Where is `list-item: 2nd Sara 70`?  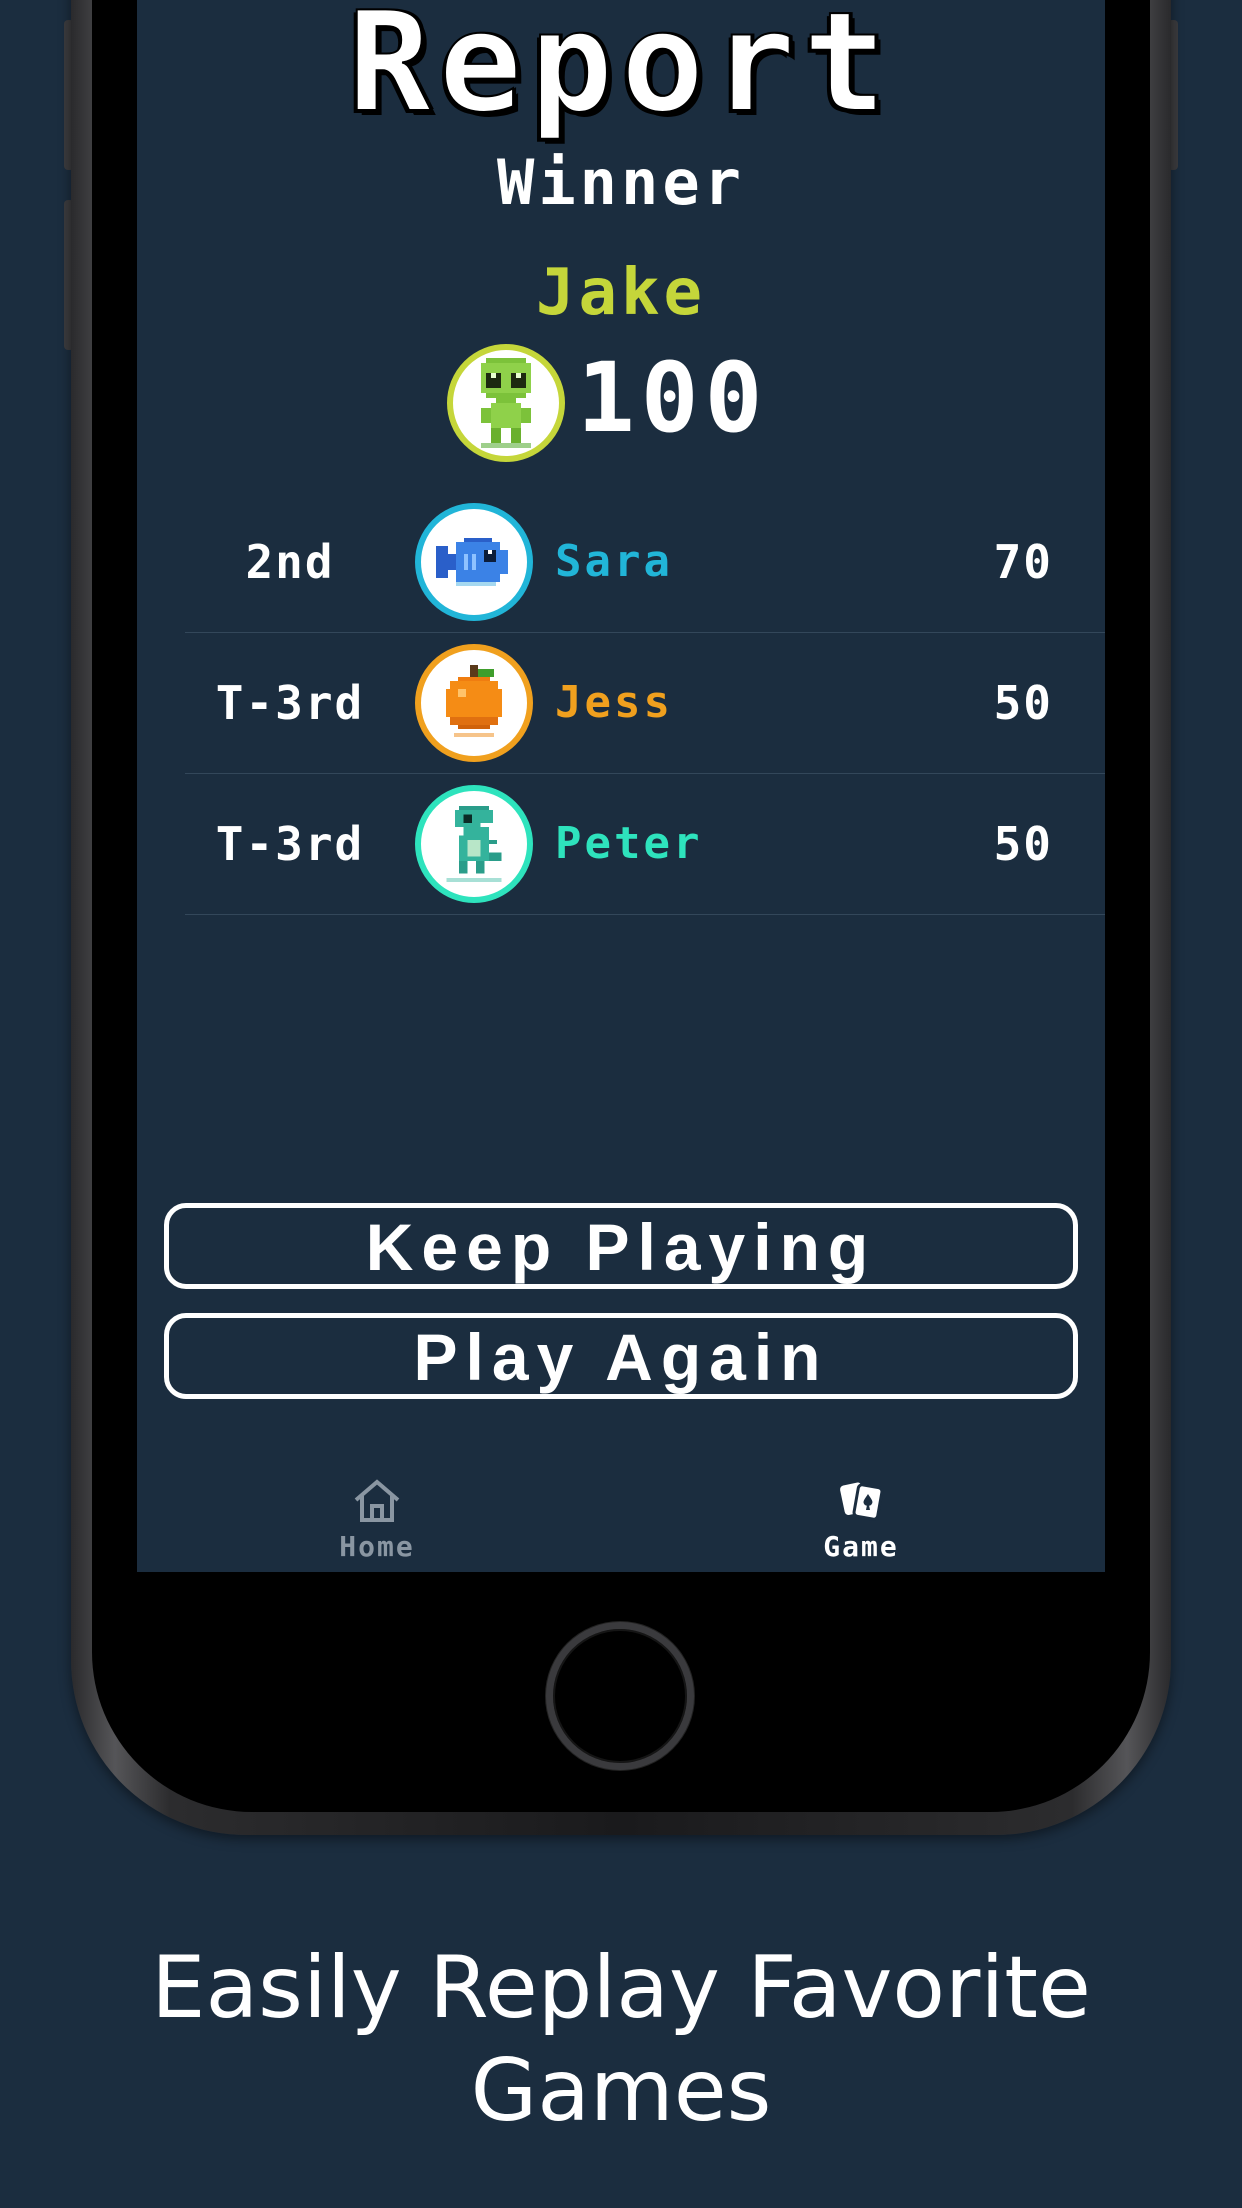
list-item: 2nd Sara 70 is located at coordinates (645, 562).